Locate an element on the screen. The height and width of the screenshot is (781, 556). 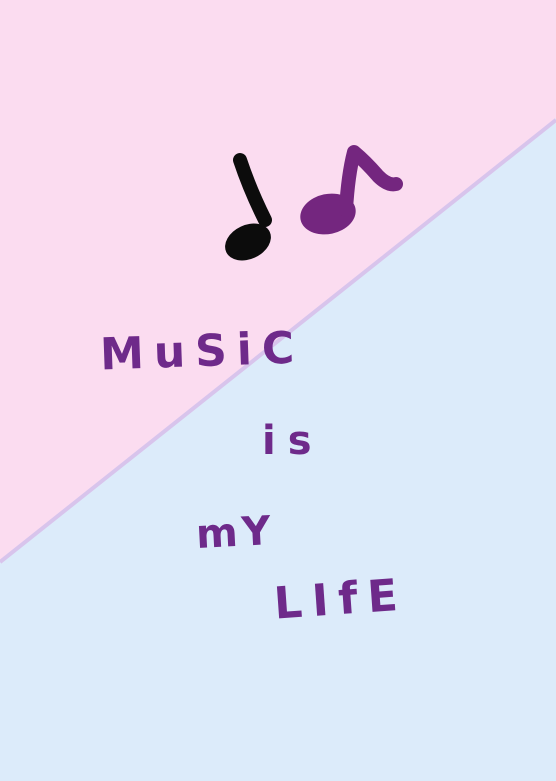
quarter-note-icon is located at coordinates (248, 207).